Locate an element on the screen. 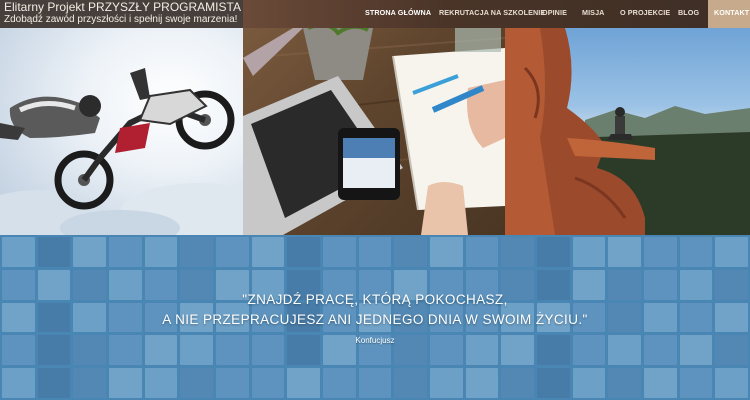 Image resolution: width=750 pixels, height=400 pixels. nav-item-mission: MISJA is located at coordinates (593, 14).